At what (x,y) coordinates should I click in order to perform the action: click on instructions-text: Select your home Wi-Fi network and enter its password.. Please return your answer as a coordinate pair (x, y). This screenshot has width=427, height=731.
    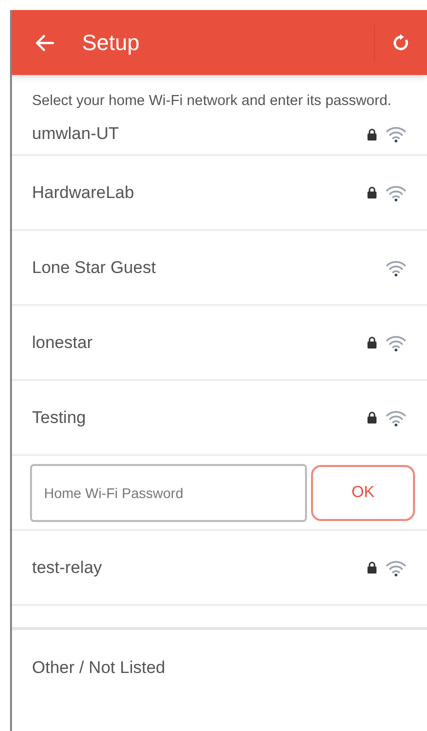
    Looking at the image, I should click on (211, 101).